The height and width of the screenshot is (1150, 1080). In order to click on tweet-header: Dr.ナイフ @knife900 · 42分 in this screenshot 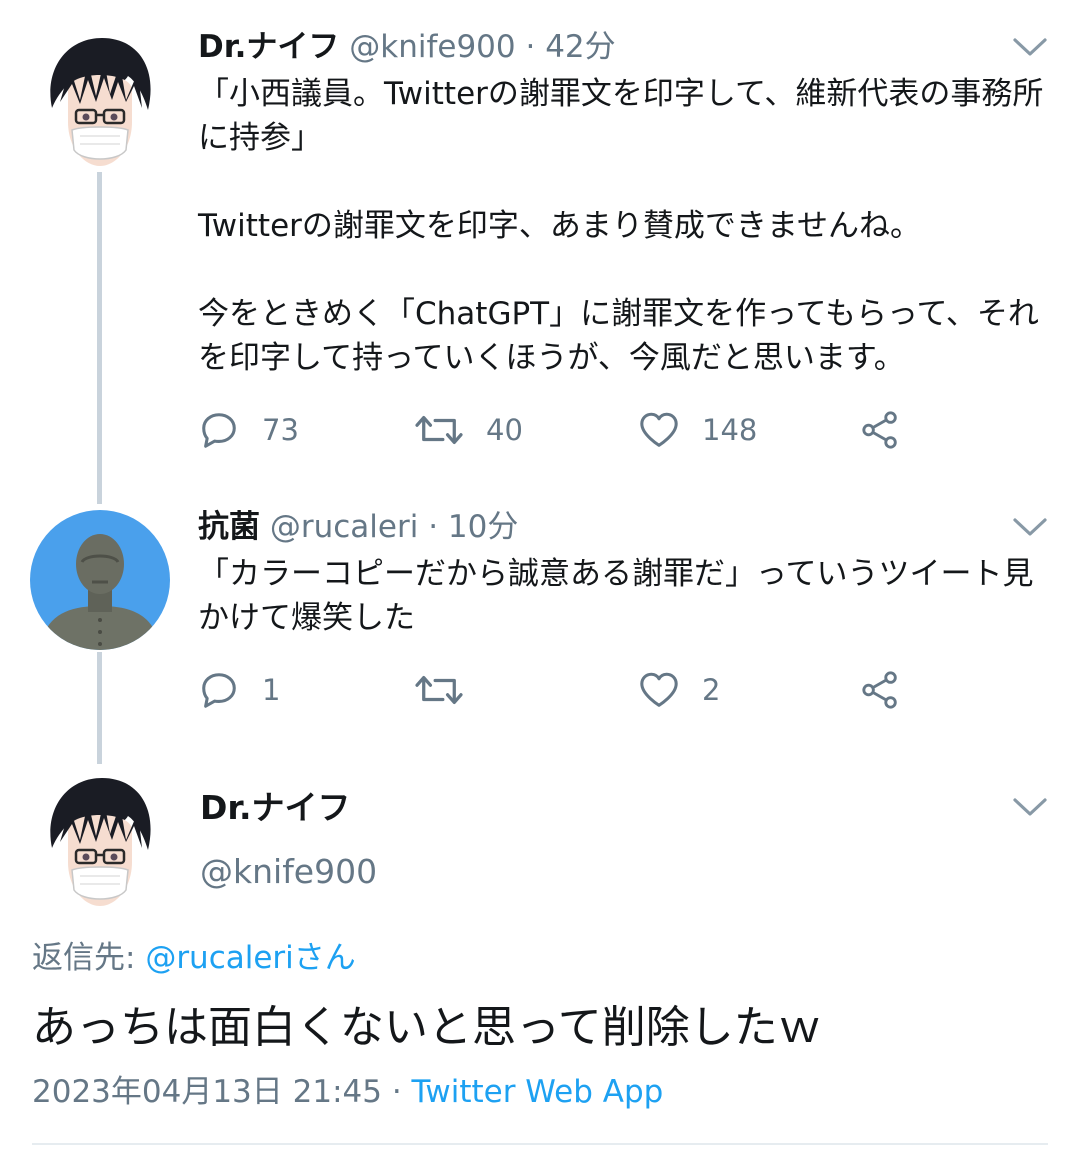, I will do `click(407, 47)`.